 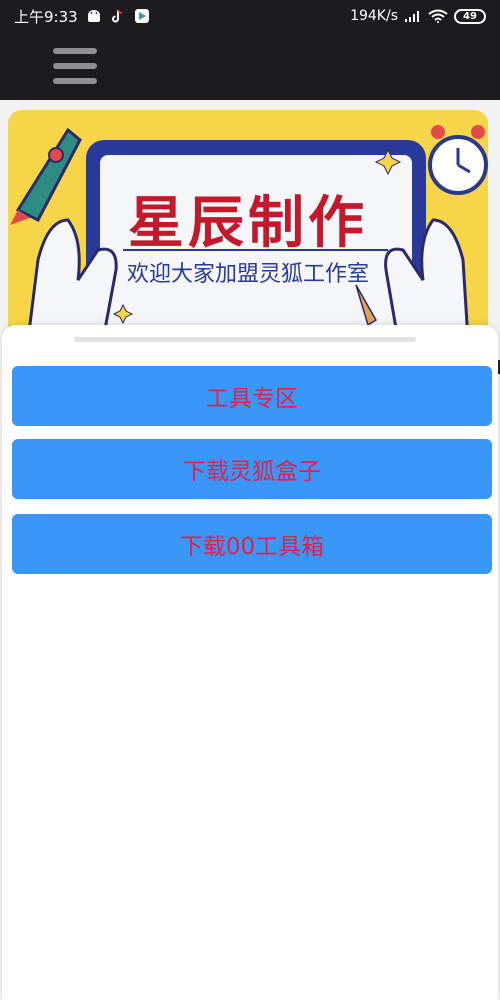 I want to click on tiktok-icon, so click(x=116, y=16).